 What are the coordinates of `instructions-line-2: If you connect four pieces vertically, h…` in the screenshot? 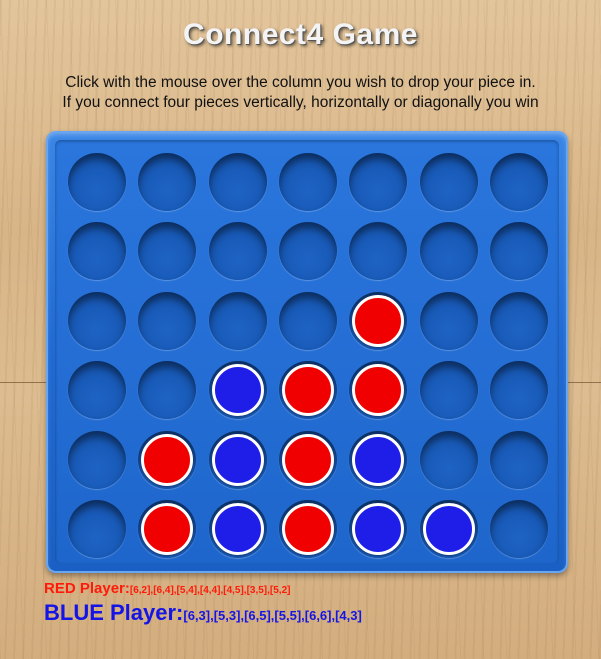 It's located at (300, 102).